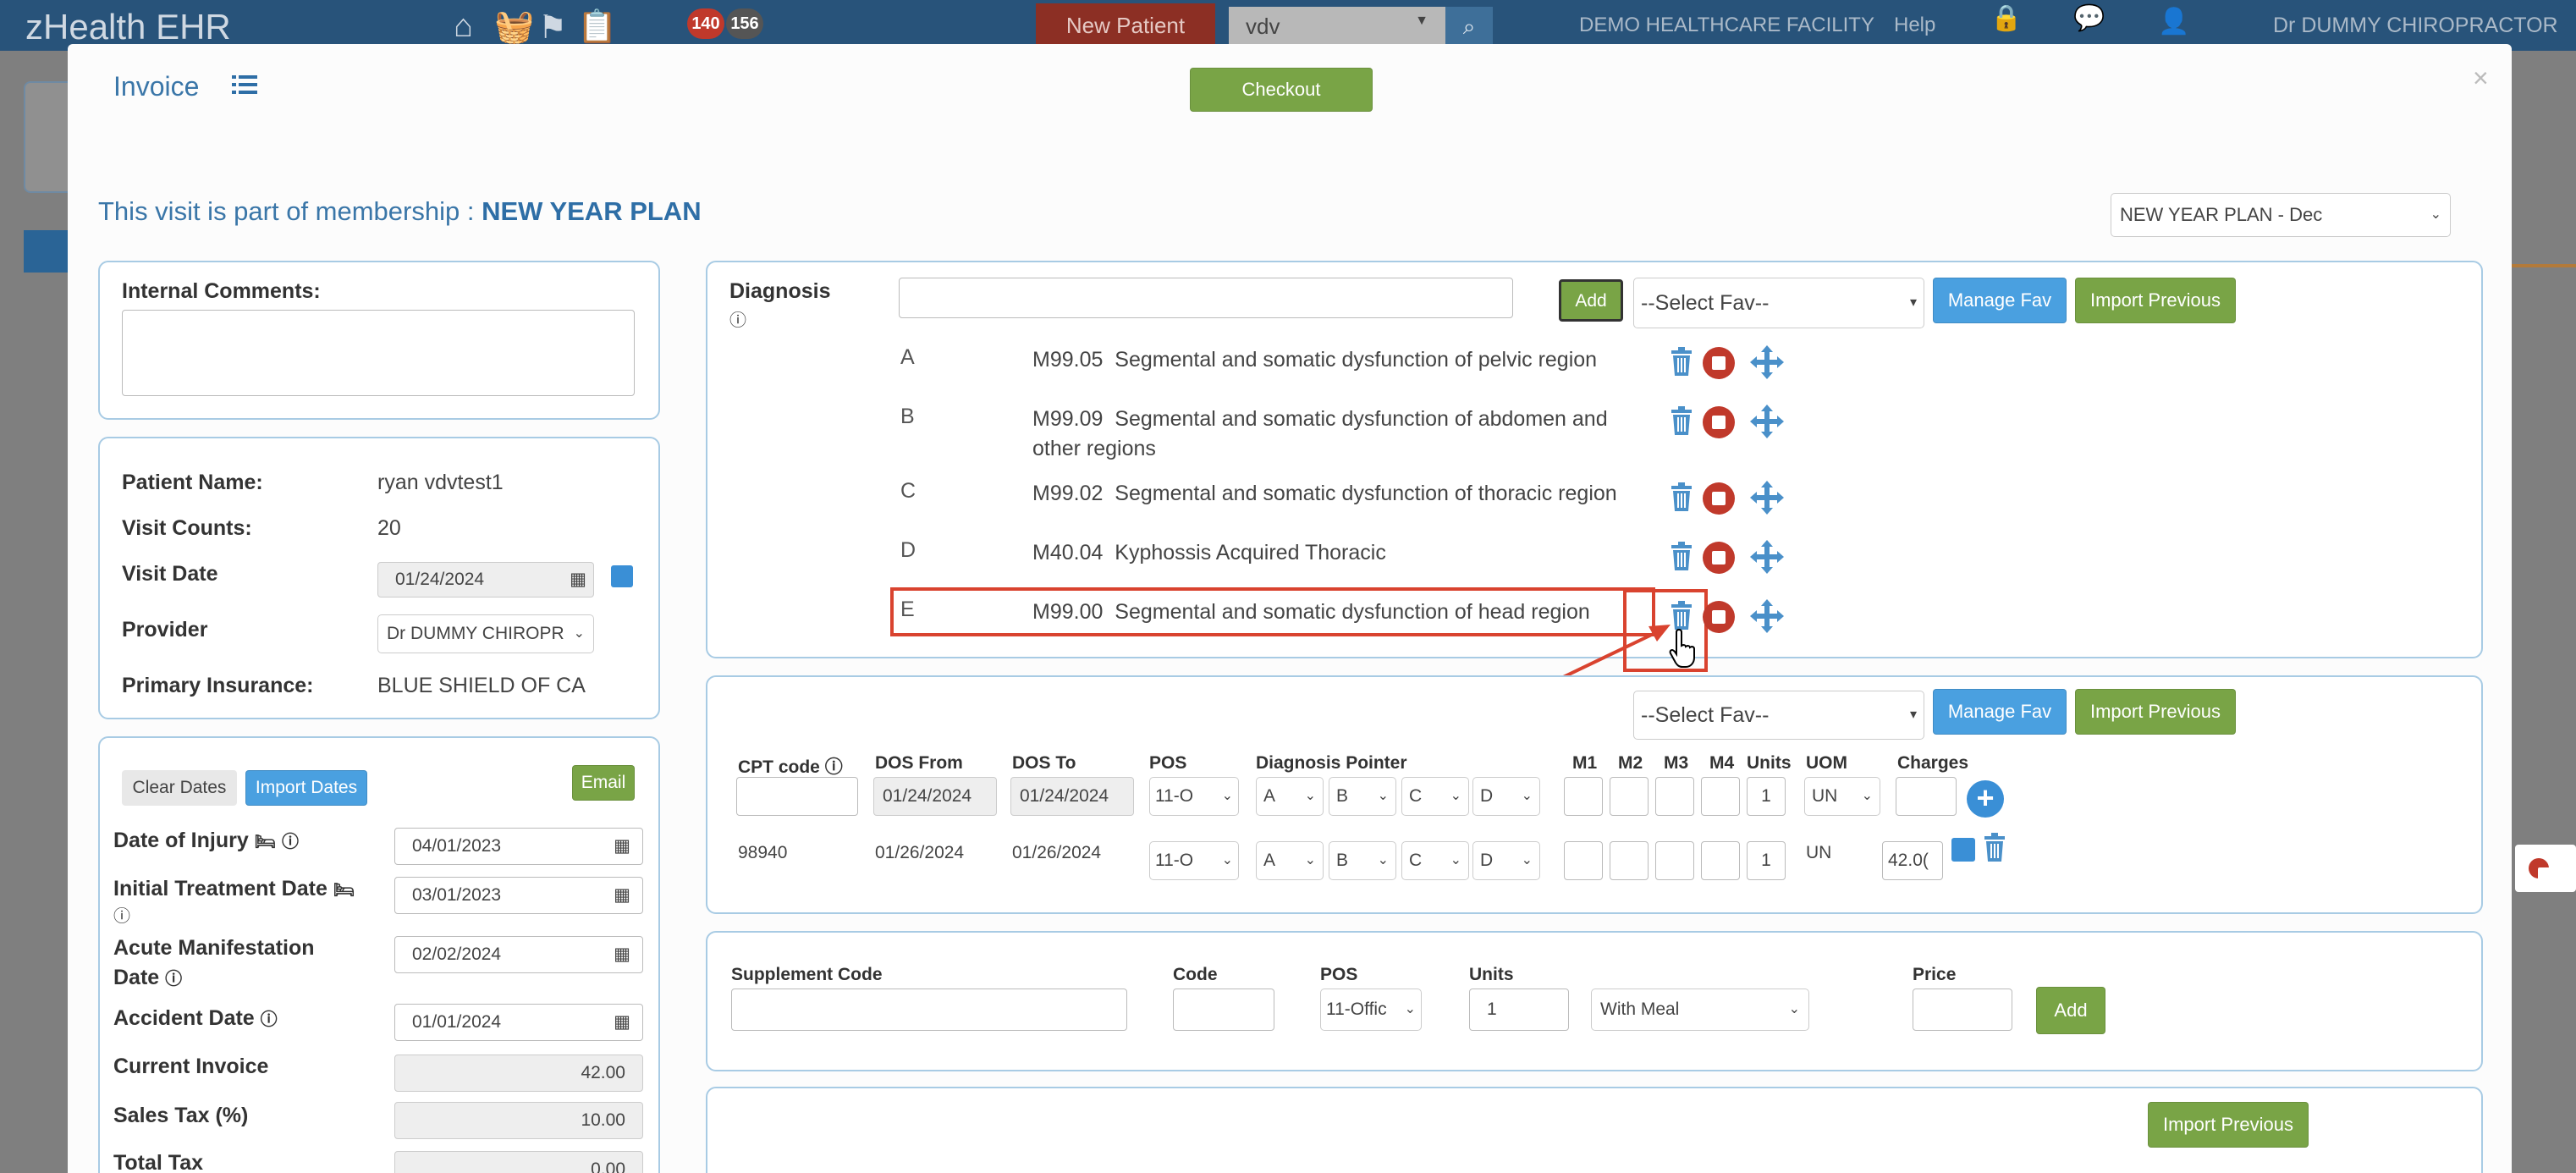 The height and width of the screenshot is (1173, 2576). Describe the element at coordinates (2070, 1010) in the screenshot. I see `supplement-add-button: Add` at that location.